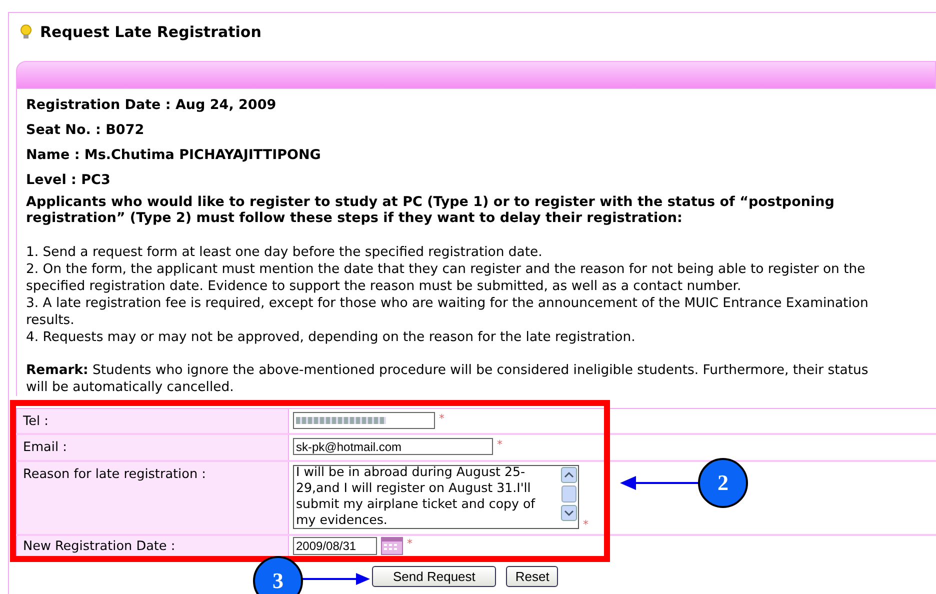 This screenshot has height=594, width=936. What do you see at coordinates (723, 483) in the screenshot?
I see `callout-number: 2` at bounding box center [723, 483].